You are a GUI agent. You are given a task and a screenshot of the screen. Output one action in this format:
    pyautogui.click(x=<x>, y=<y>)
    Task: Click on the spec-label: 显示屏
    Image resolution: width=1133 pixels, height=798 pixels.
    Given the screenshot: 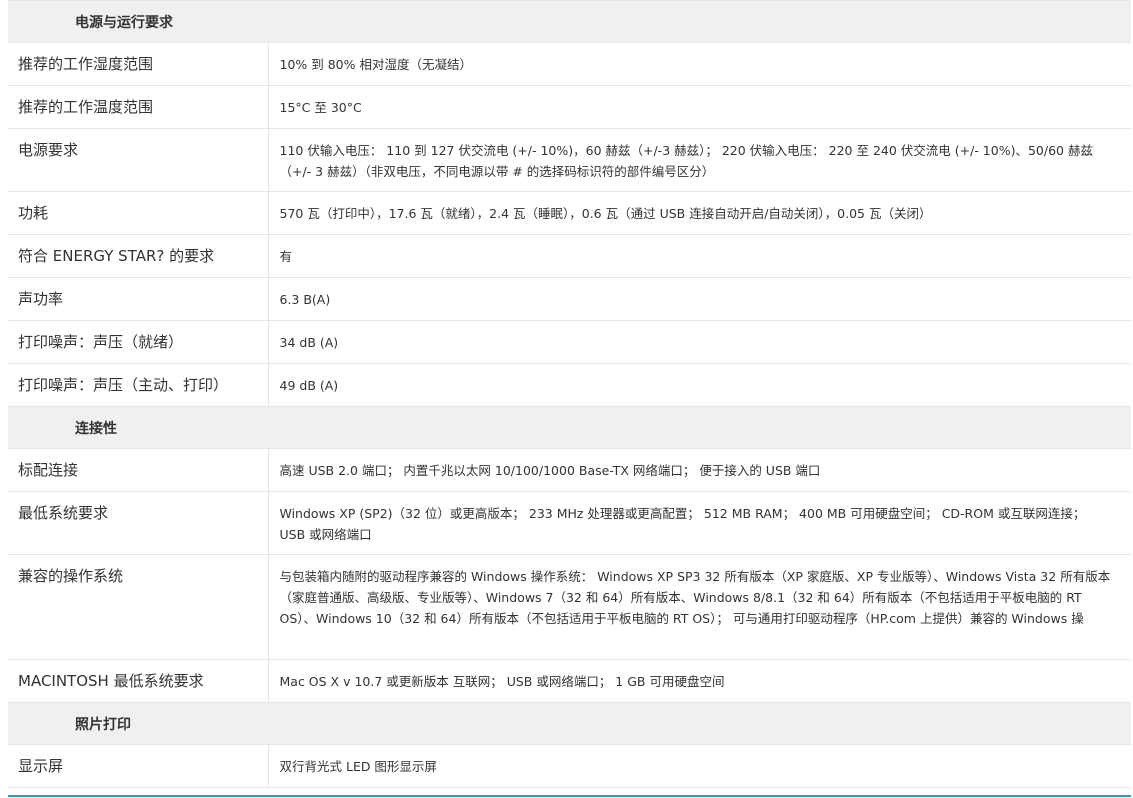 What is the action you would take?
    pyautogui.click(x=138, y=766)
    